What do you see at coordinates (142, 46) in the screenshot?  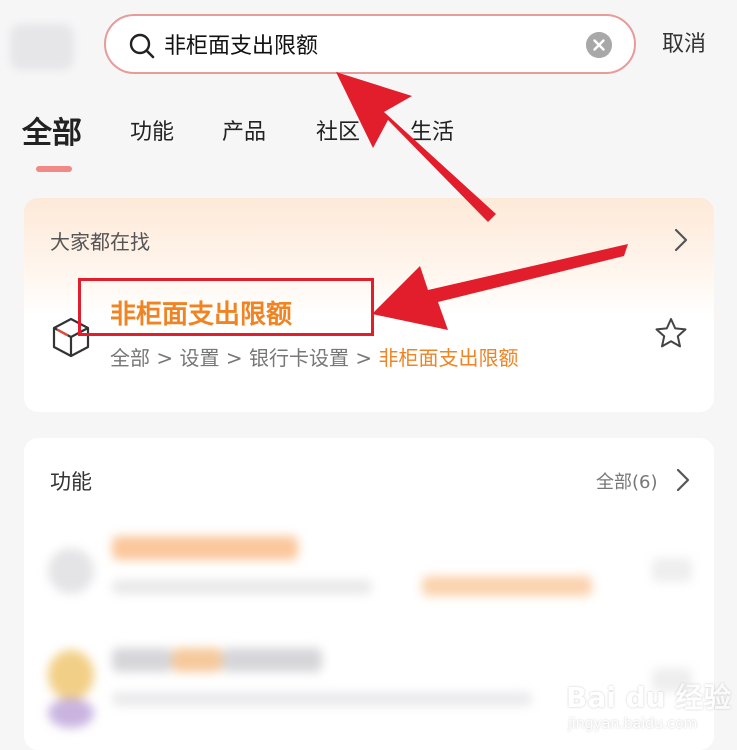 I see `search-icon` at bounding box center [142, 46].